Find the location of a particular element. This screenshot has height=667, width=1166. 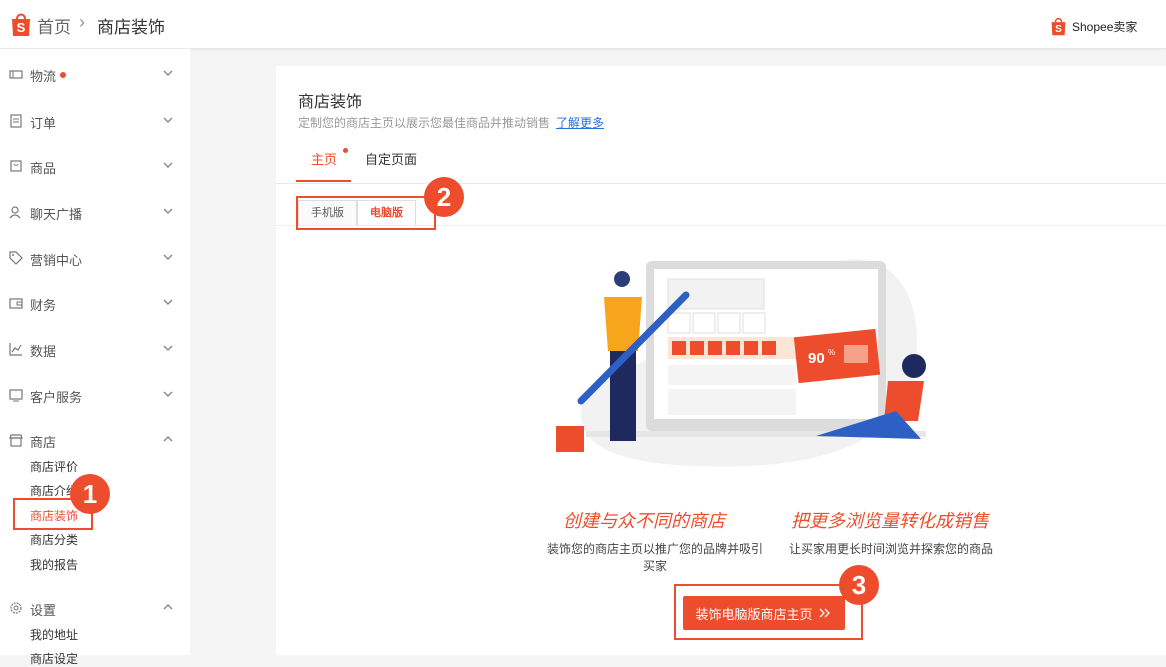

sidebar-item-orders: 订单 is located at coordinates (95, 122).